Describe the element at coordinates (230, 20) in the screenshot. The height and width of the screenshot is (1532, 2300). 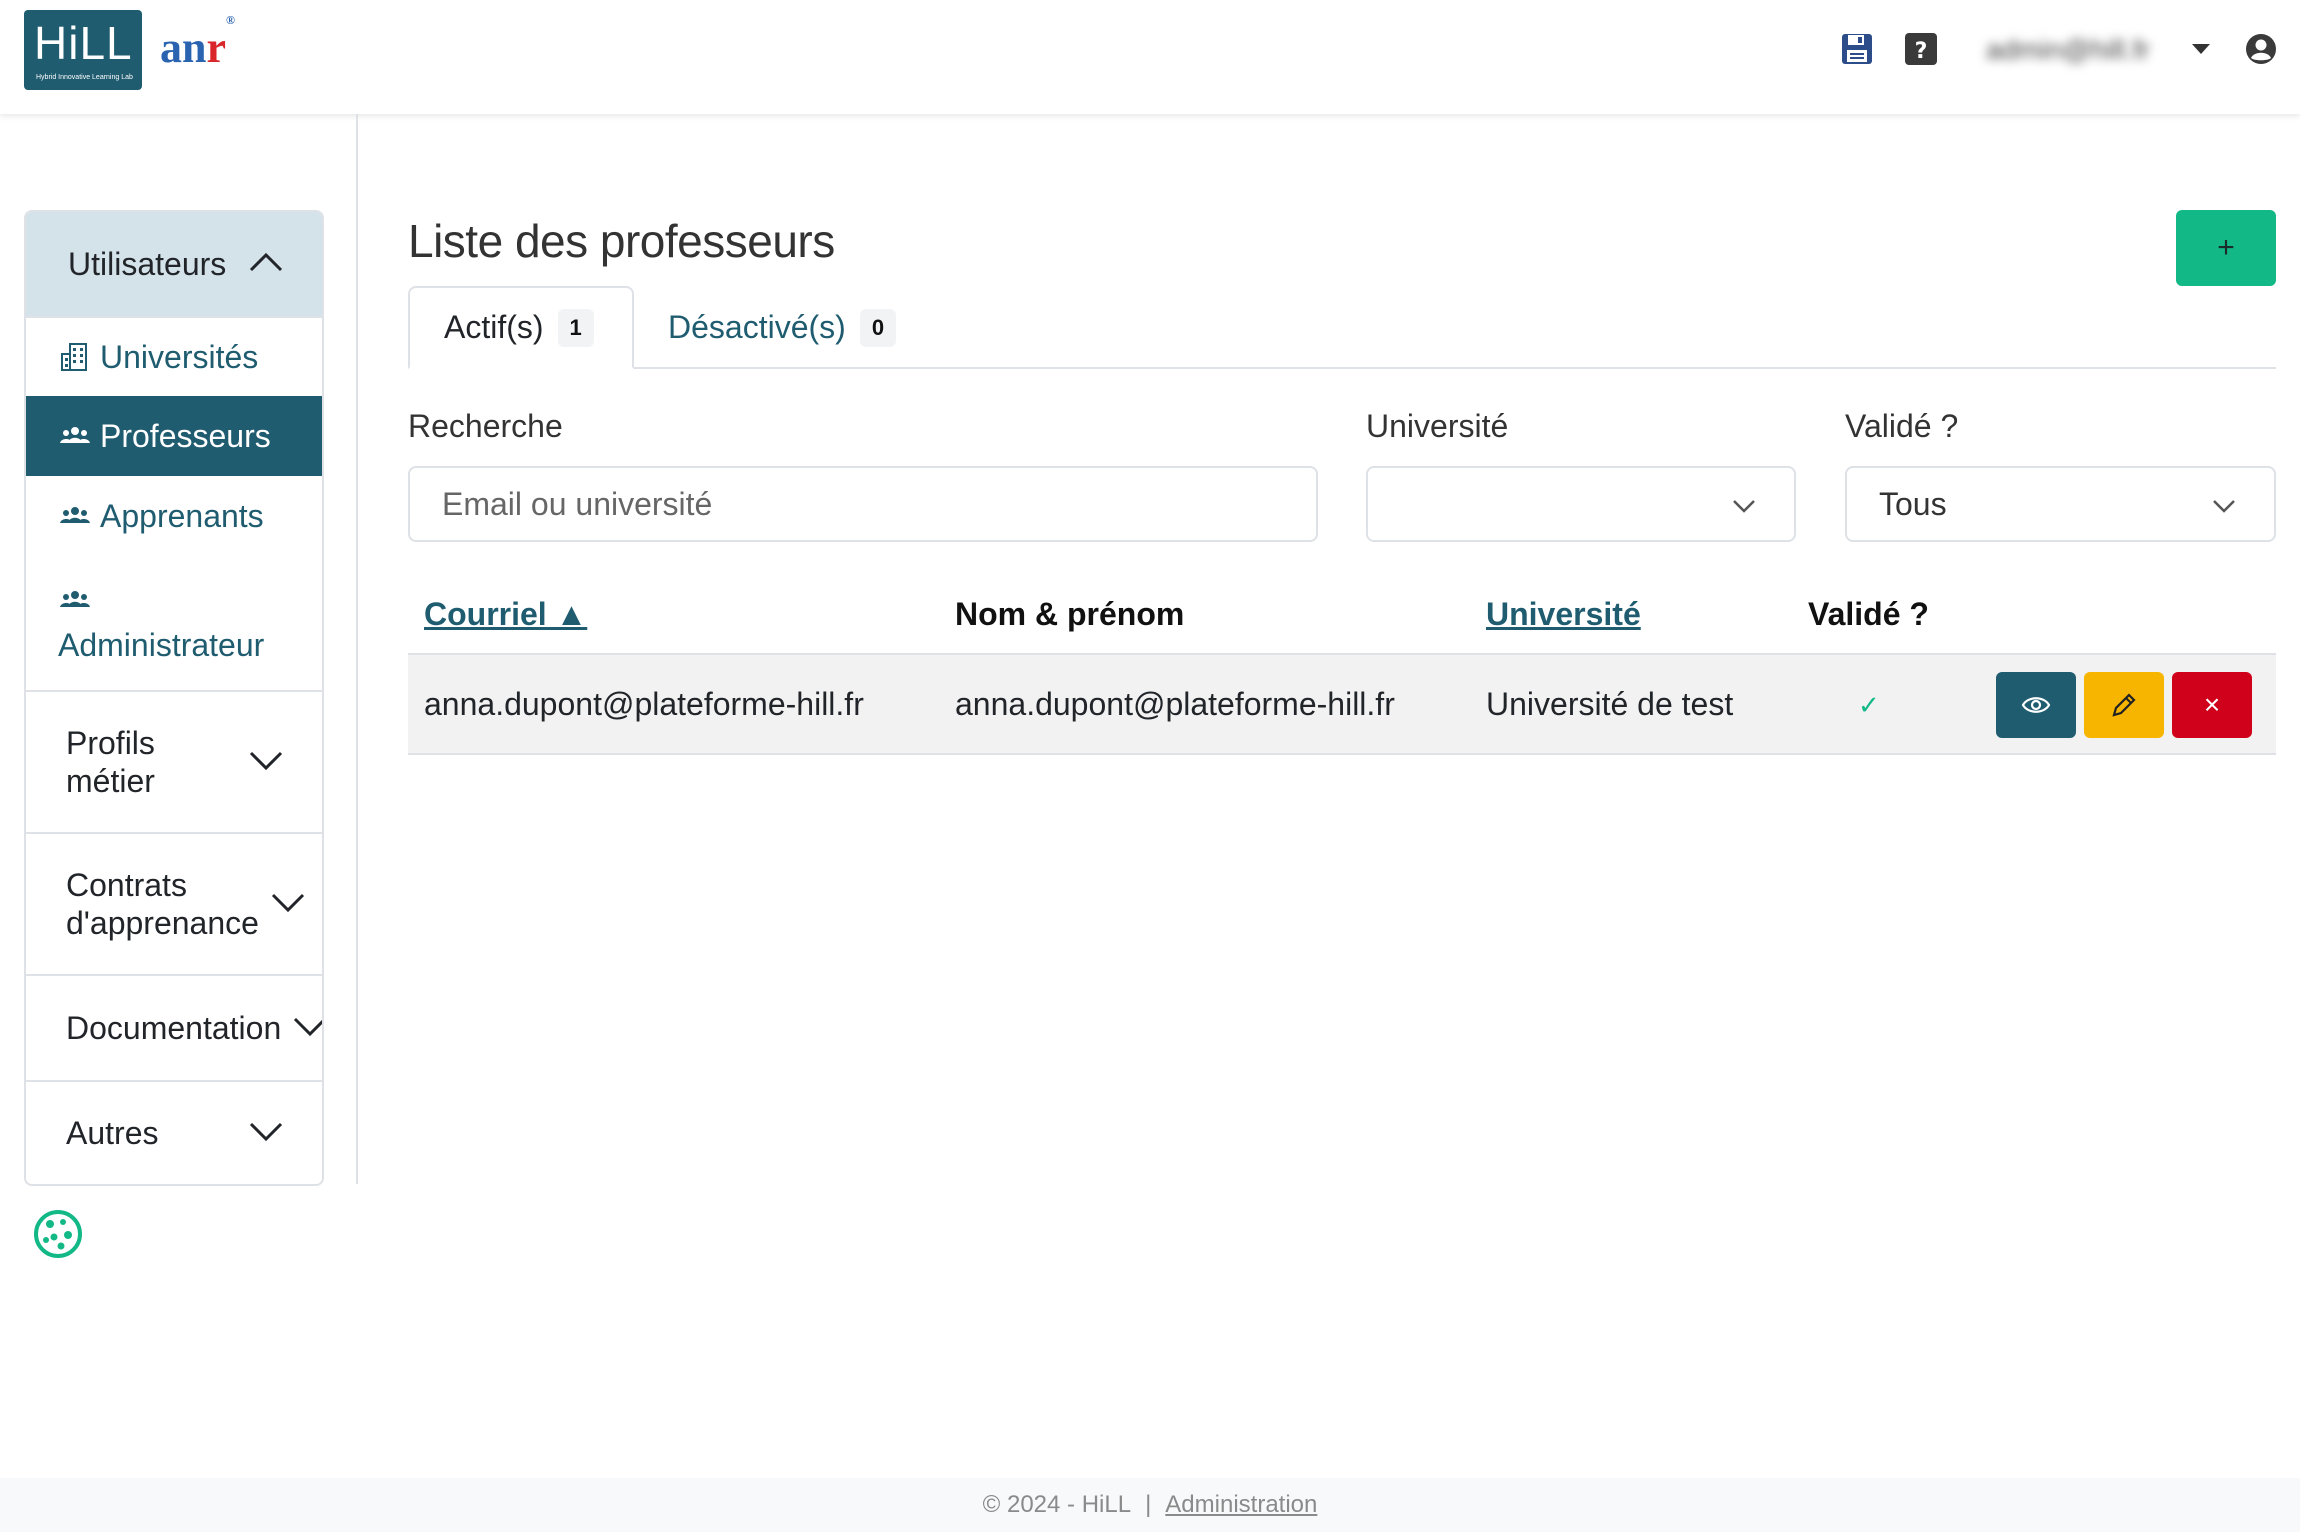
I see `anr-logo-mark: ®` at that location.